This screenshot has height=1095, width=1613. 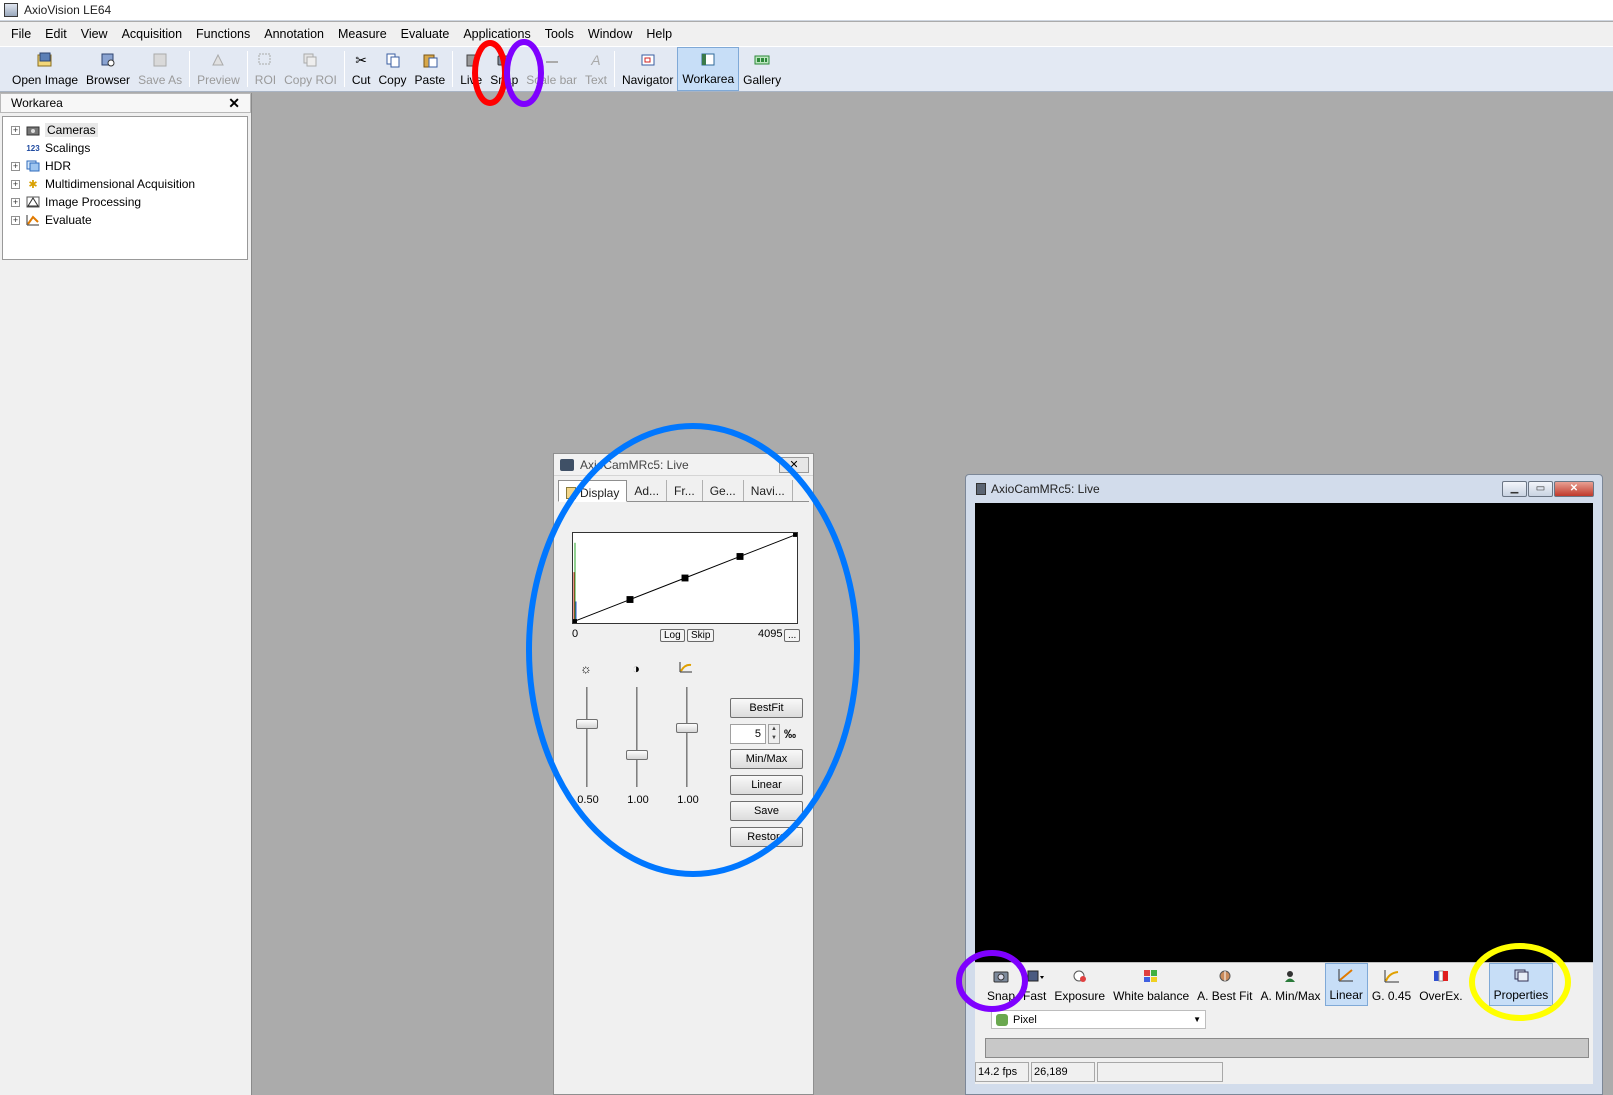 What do you see at coordinates (1441, 977) in the screenshot?
I see `overexposure-icon` at bounding box center [1441, 977].